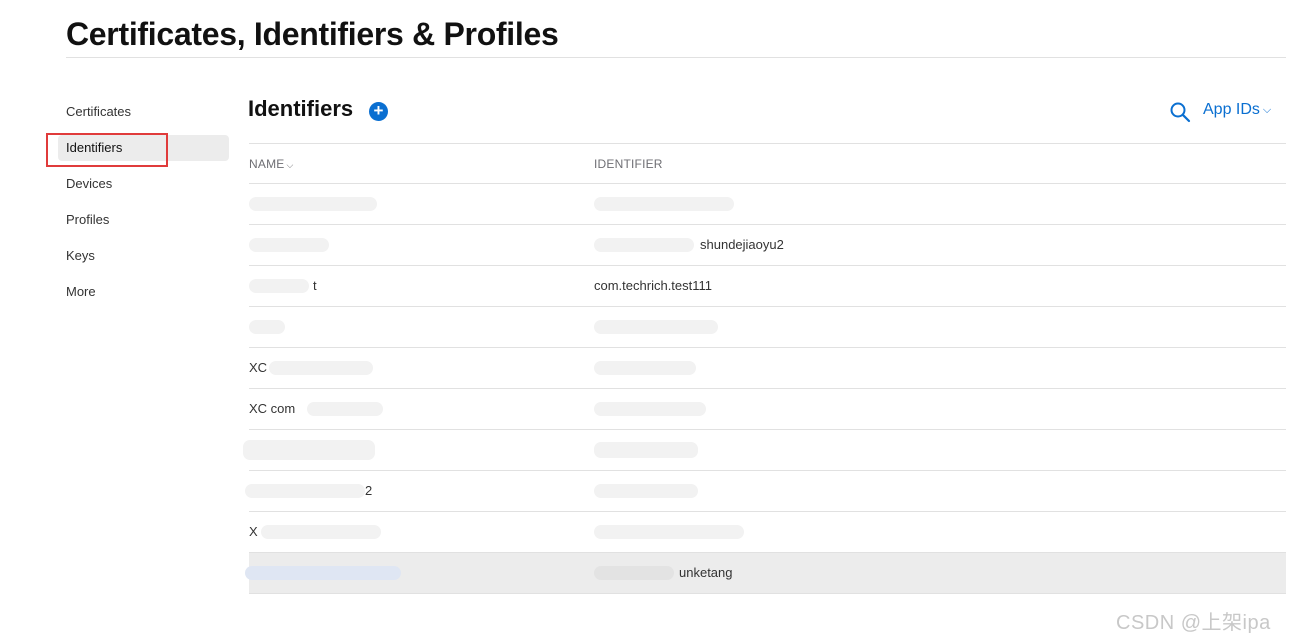 Image resolution: width=1289 pixels, height=641 pixels. I want to click on watermark: CSDN @上架ipa, so click(1193, 623).